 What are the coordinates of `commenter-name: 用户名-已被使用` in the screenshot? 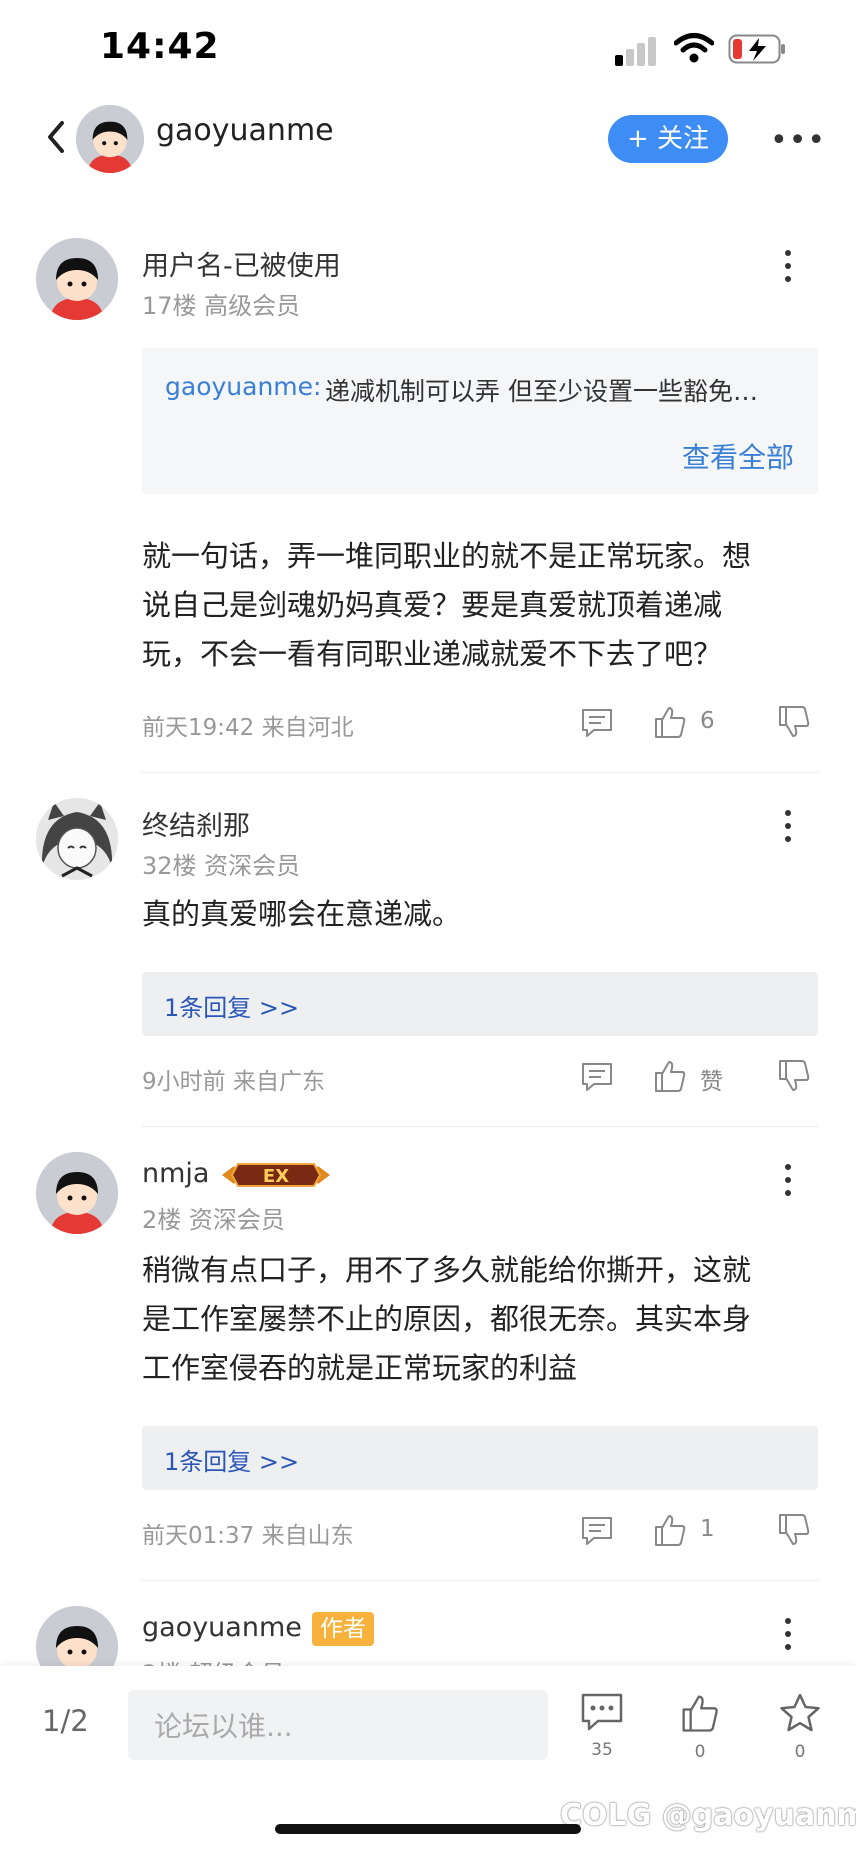 It's located at (241, 263).